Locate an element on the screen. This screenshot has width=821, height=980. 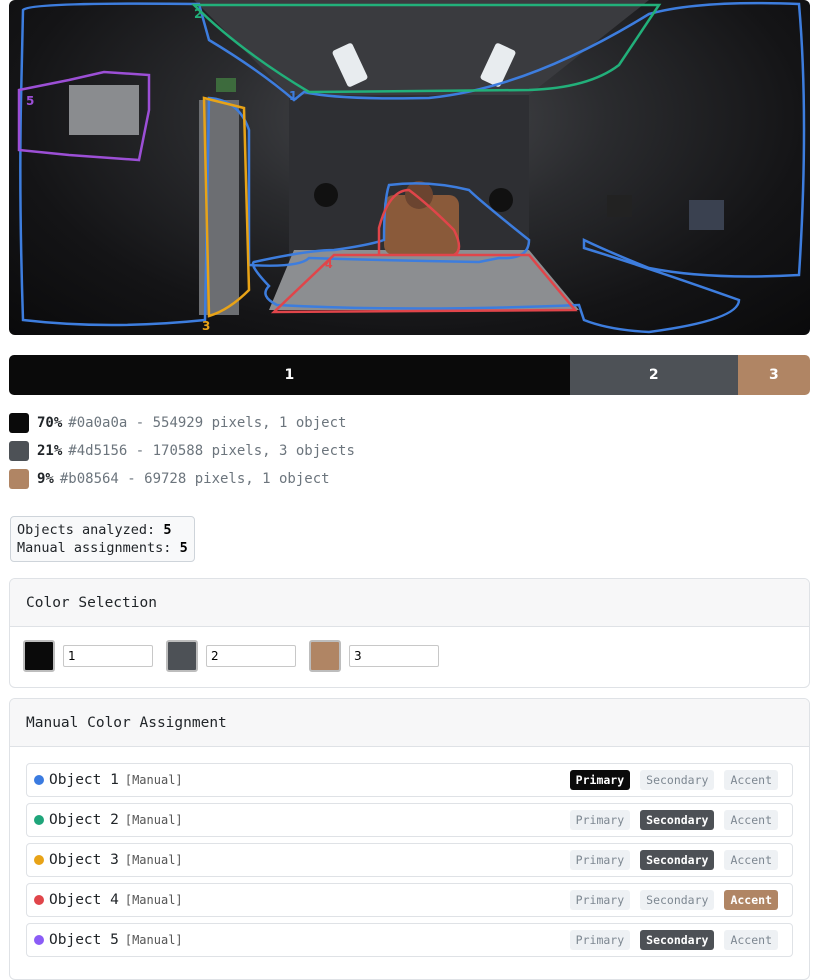
legend-row-1: 70% #0a0a0a - 554929 pixels, 1 object is located at coordinates (177, 423).